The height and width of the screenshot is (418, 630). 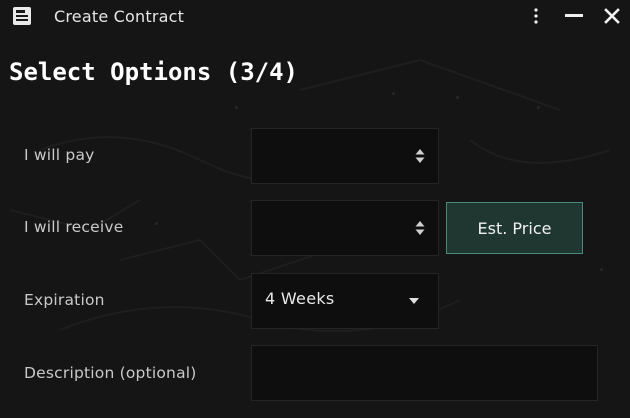 I want to click on page-heading: Select Options (3/4), so click(x=153, y=72).